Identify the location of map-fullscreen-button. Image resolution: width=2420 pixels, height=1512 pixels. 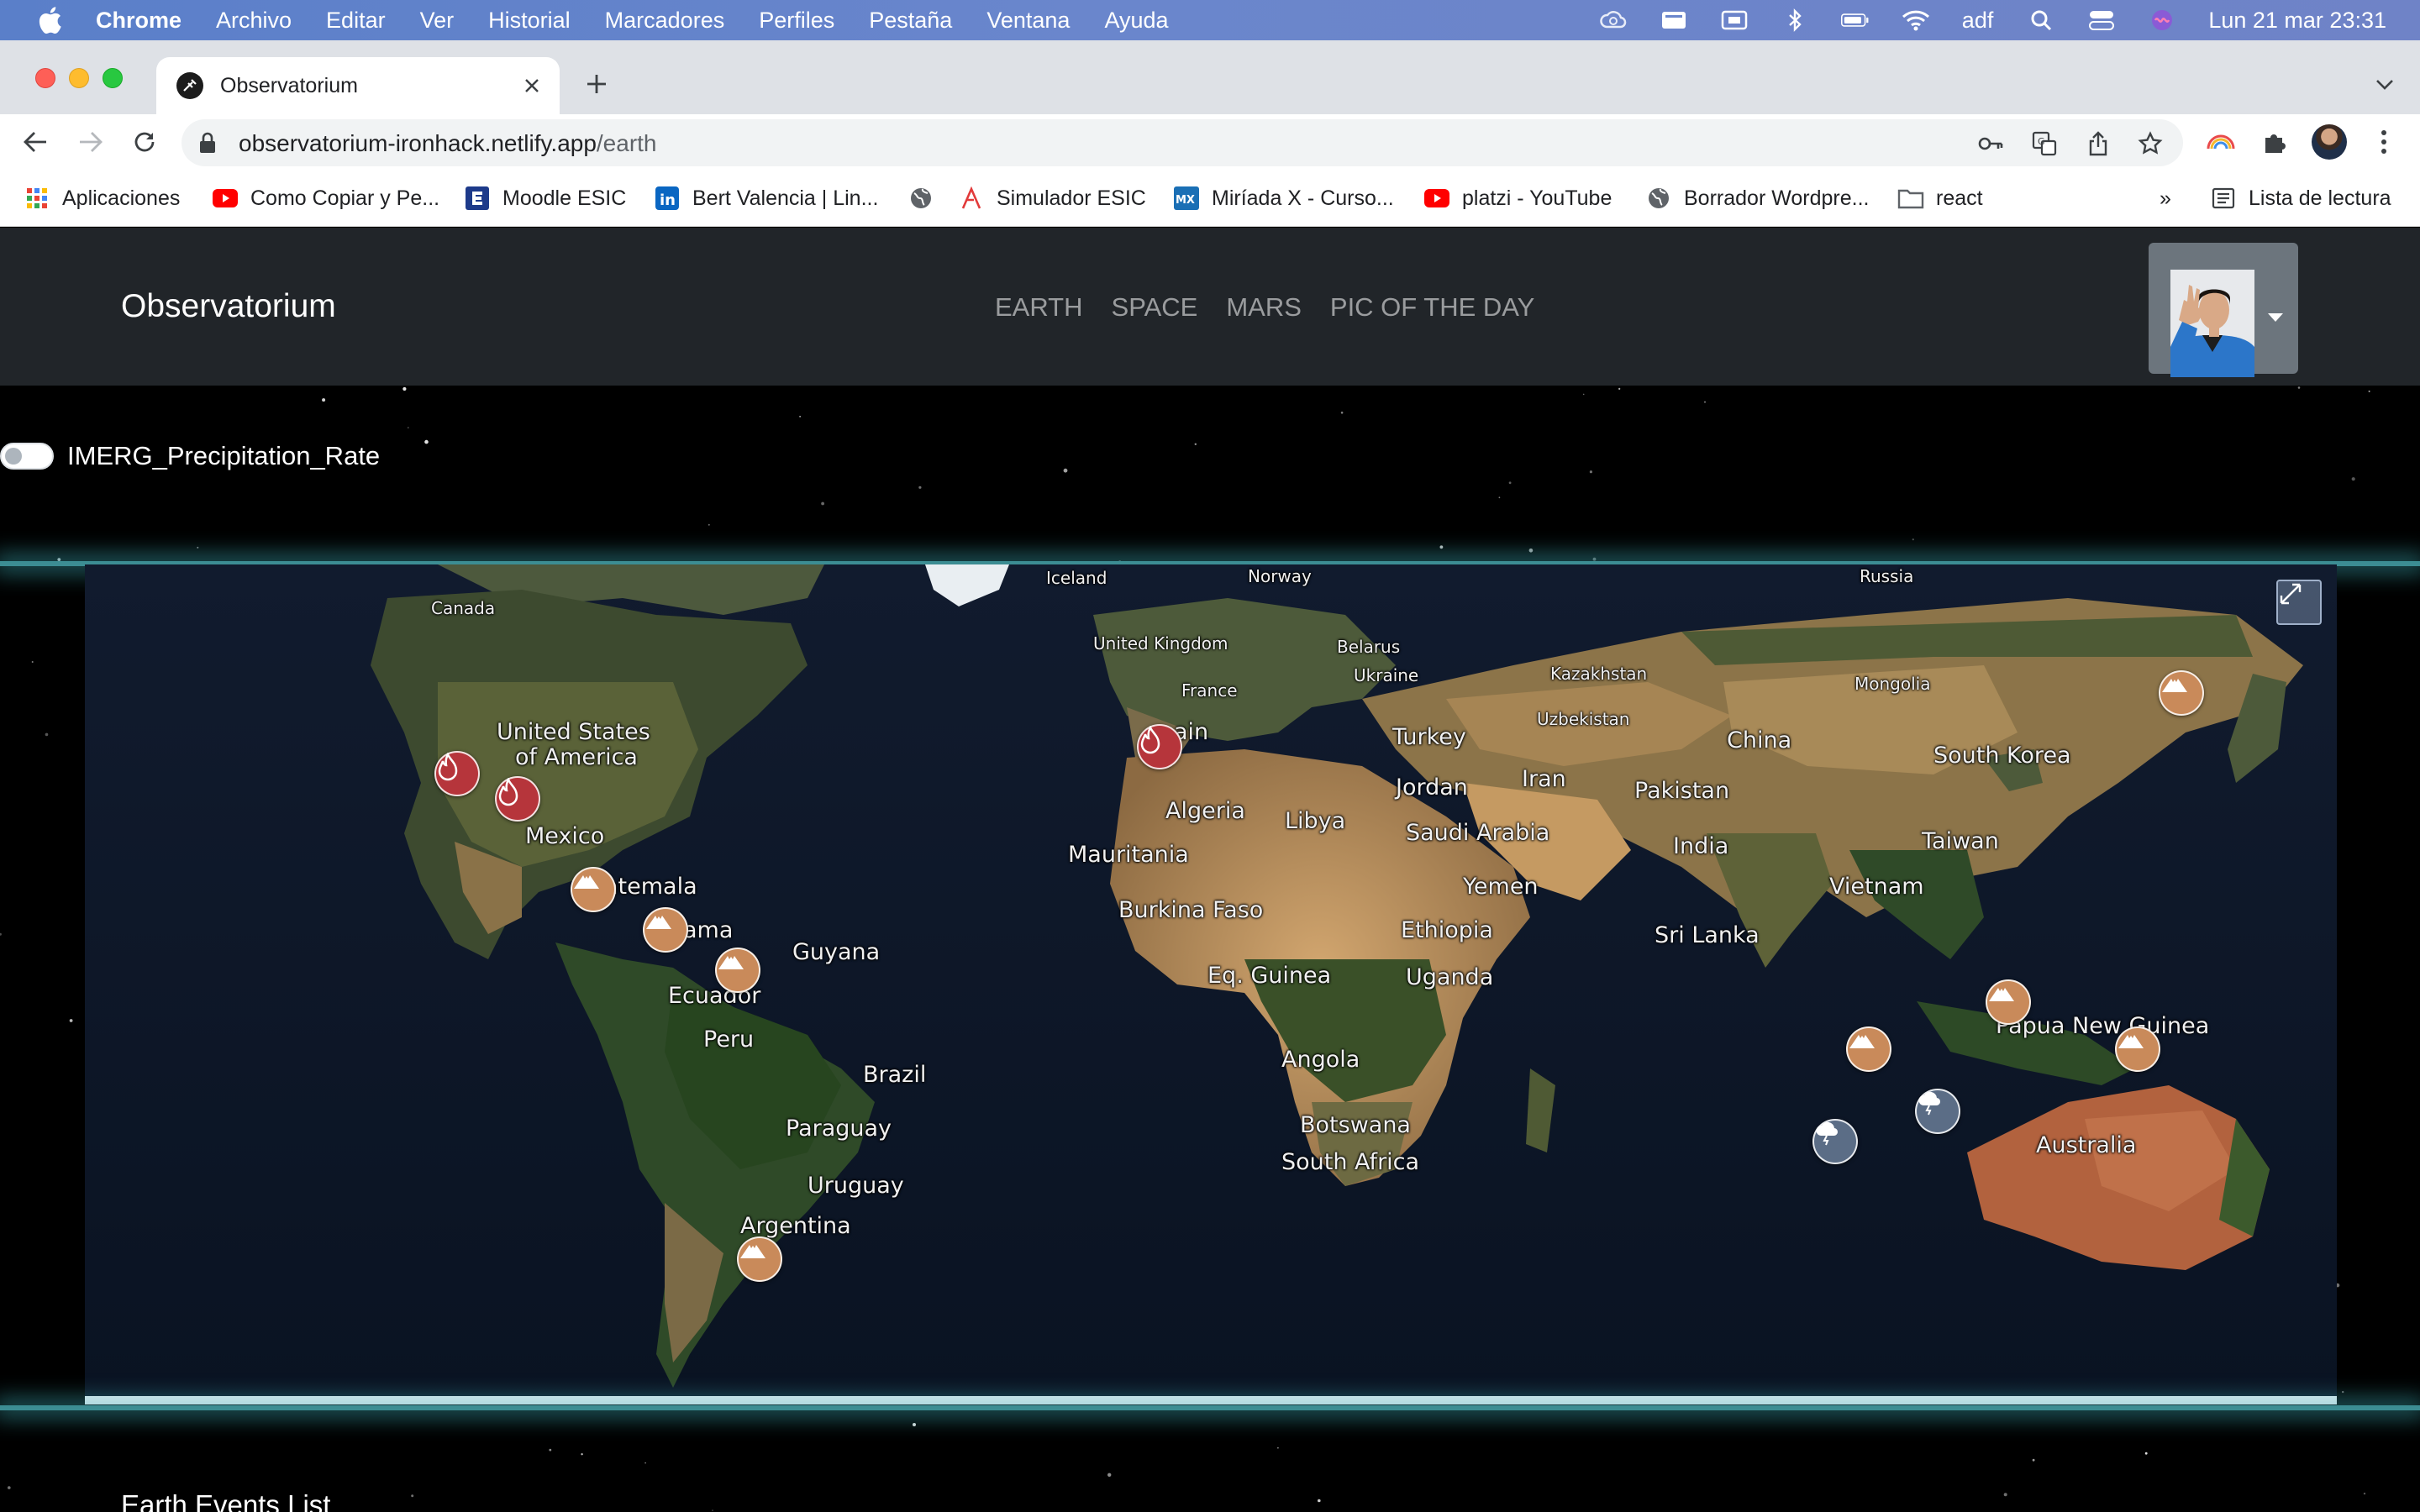
(2299, 602).